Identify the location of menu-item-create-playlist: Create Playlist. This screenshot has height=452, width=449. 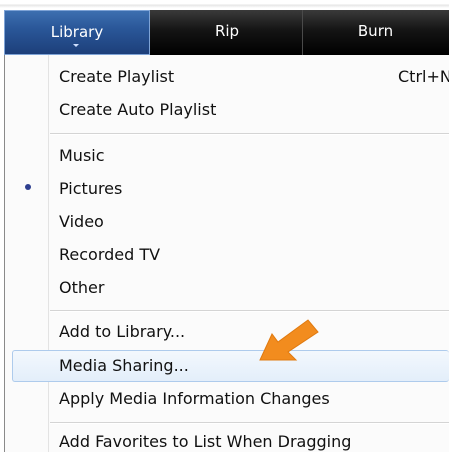
(116, 76).